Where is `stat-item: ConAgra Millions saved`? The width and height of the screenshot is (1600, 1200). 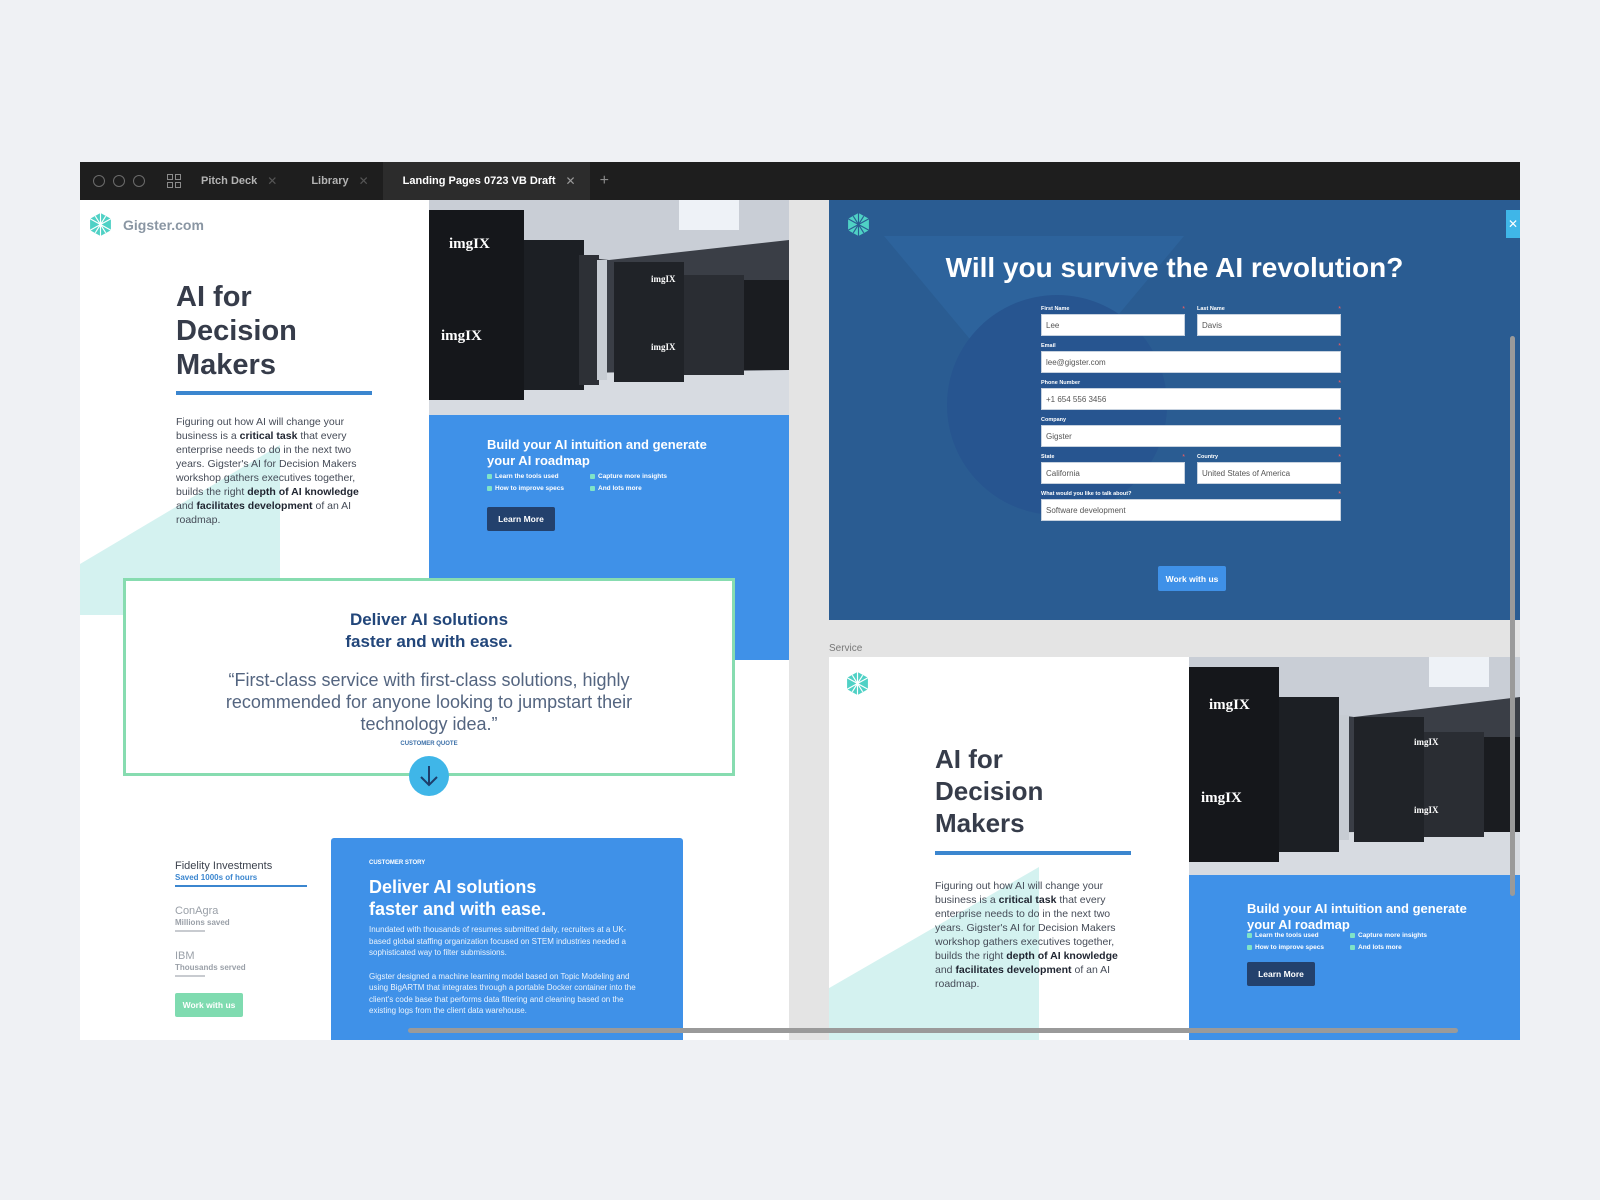 stat-item: ConAgra Millions saved is located at coordinates (245, 918).